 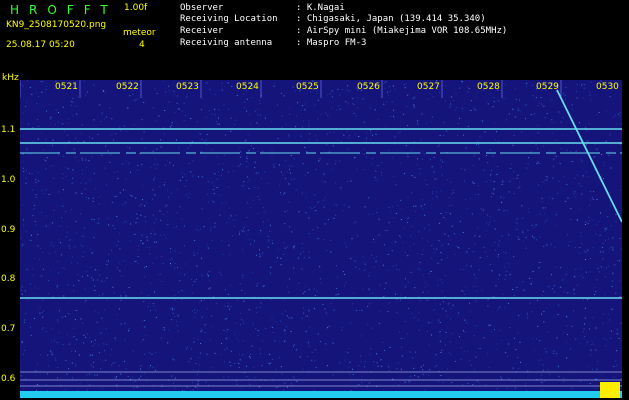 I want to click on y-tick-label: 1.1, so click(x=8, y=130).